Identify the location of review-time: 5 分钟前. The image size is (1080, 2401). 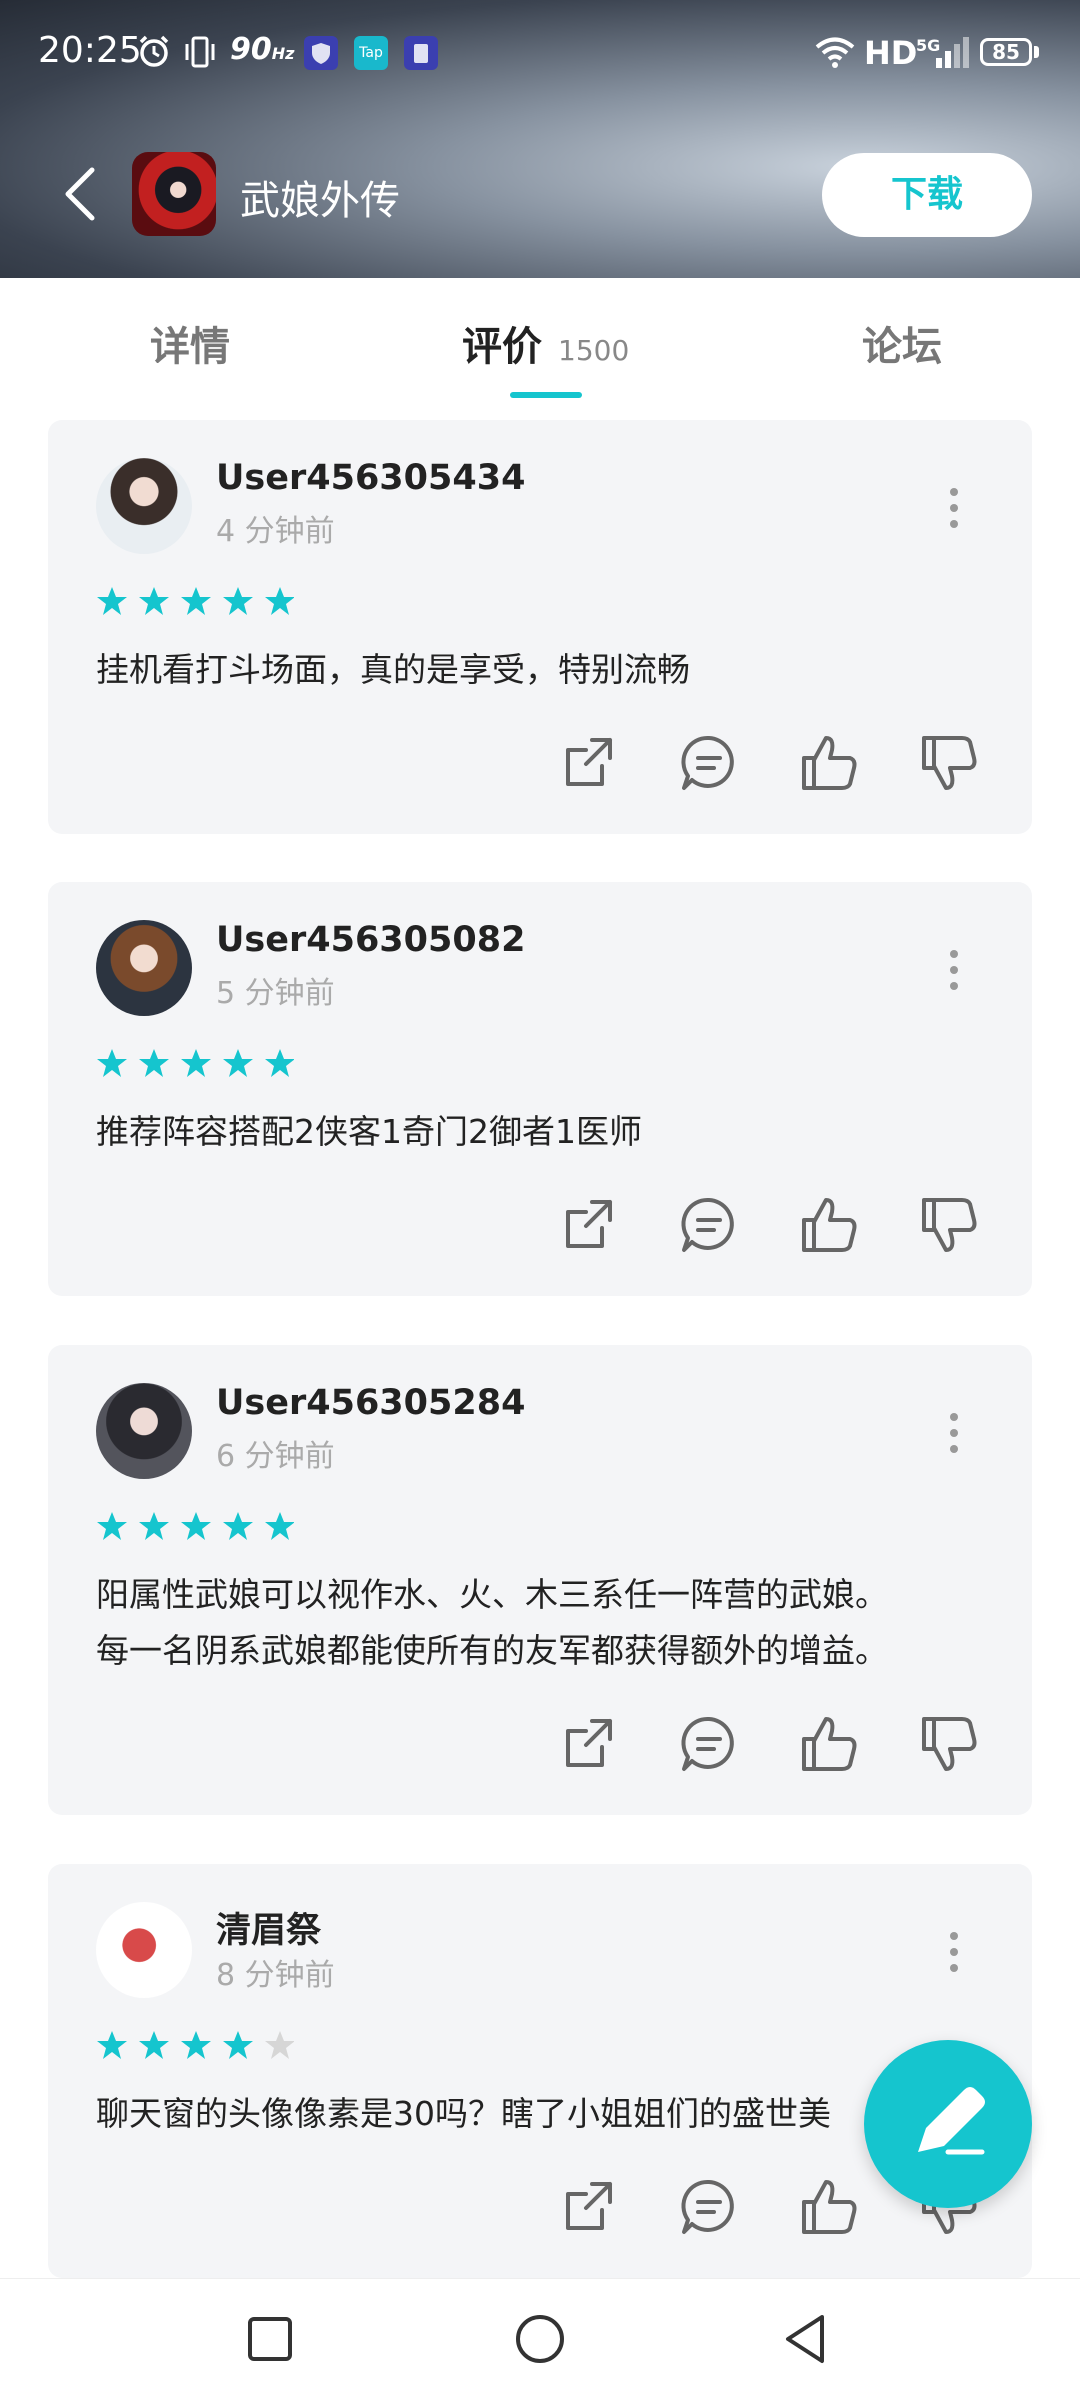
(275, 993).